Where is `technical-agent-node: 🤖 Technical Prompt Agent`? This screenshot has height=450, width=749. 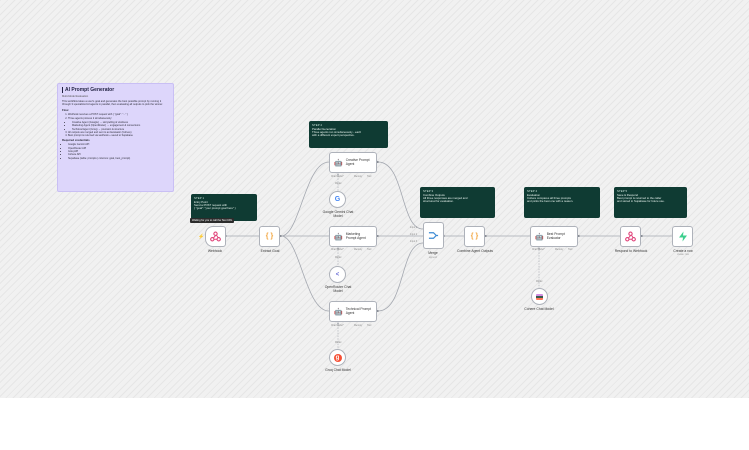
technical-agent-node: 🤖 Technical Prompt Agent is located at coordinates (353, 311).